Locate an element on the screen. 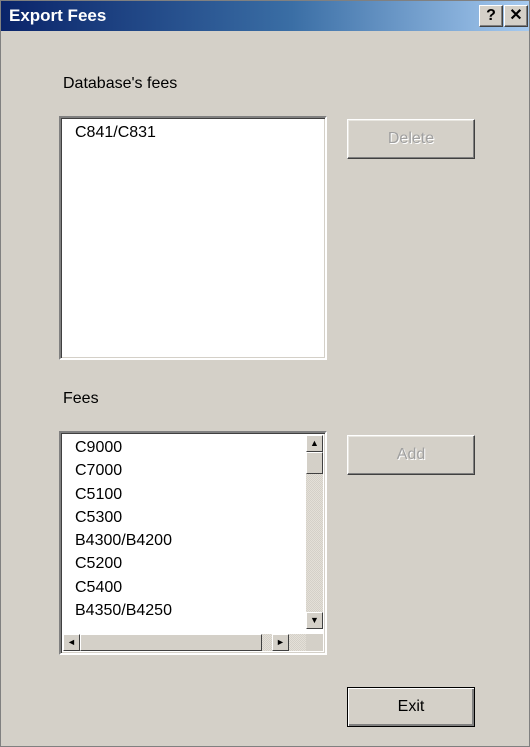 The height and width of the screenshot is (747, 530). delete-button: Delete is located at coordinates (411, 139).